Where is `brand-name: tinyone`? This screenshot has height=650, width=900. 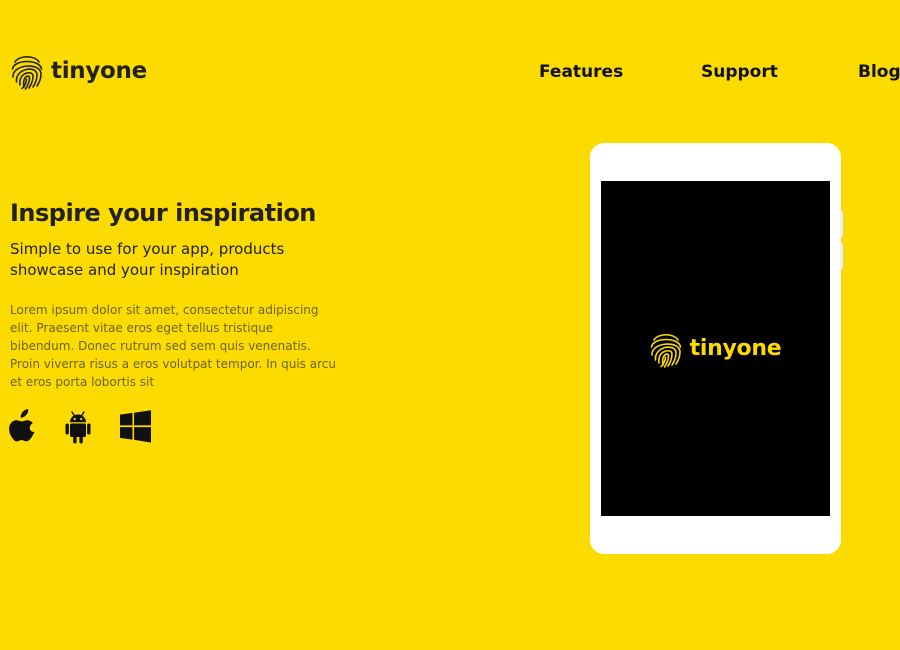 brand-name: tinyone is located at coordinates (99, 71).